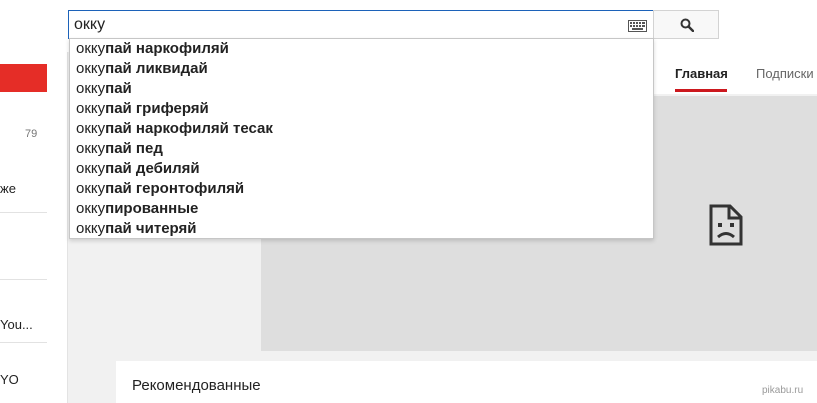 The height and width of the screenshot is (403, 817). Describe the element at coordinates (361, 109) in the screenshot. I see `suggestion-item: оккупай гриферяй` at that location.